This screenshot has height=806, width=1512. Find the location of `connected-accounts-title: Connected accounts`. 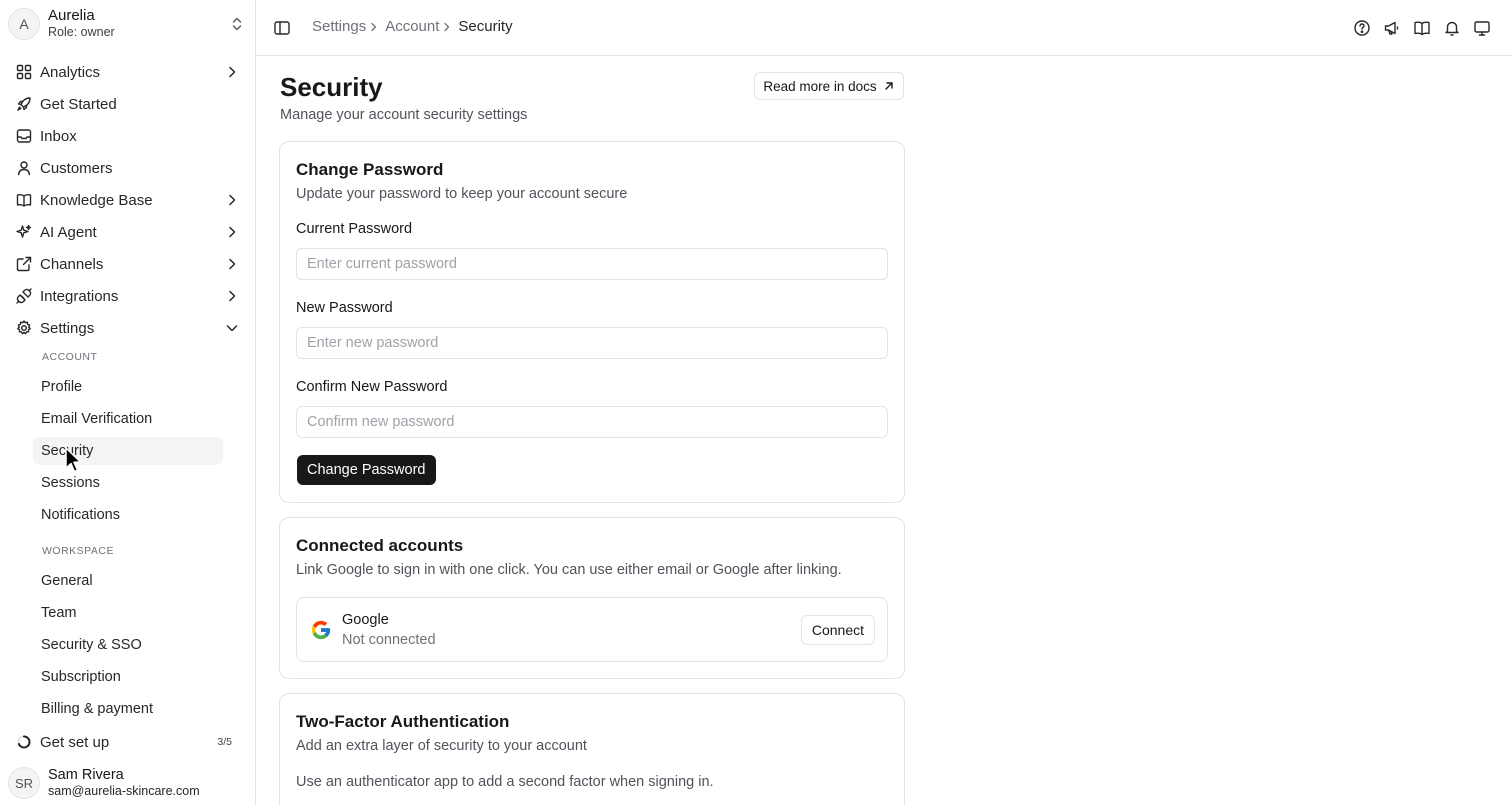

connected-accounts-title: Connected accounts is located at coordinates (380, 545).